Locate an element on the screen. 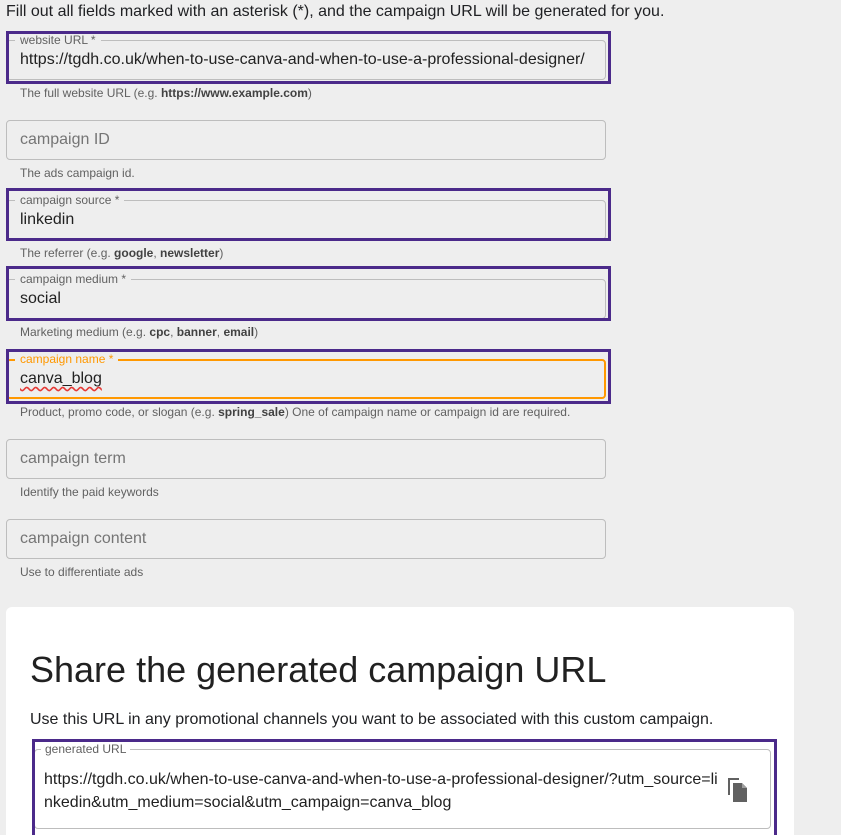  campaign-medium-field: campaign medium * social is located at coordinates (306, 295).